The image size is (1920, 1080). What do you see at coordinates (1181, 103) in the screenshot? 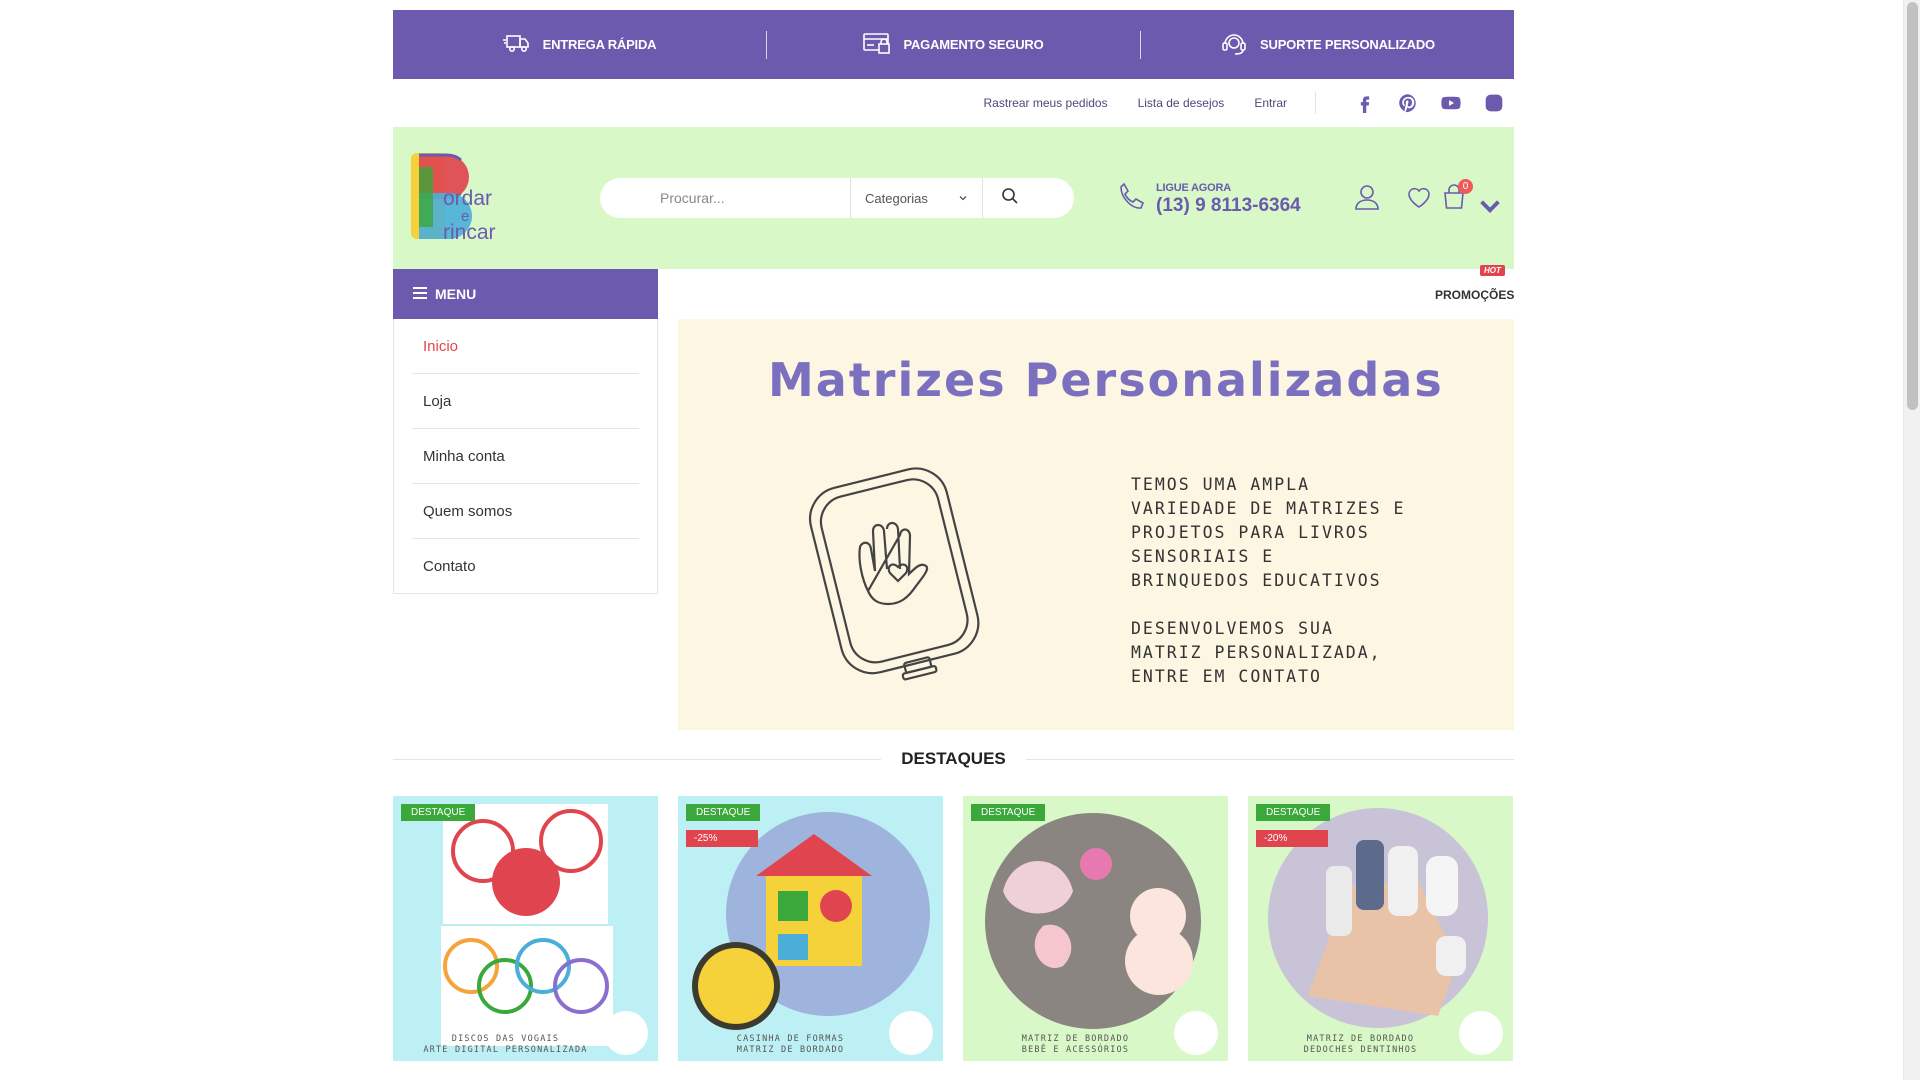
I see `wishlist-link: Lista de desejos` at bounding box center [1181, 103].